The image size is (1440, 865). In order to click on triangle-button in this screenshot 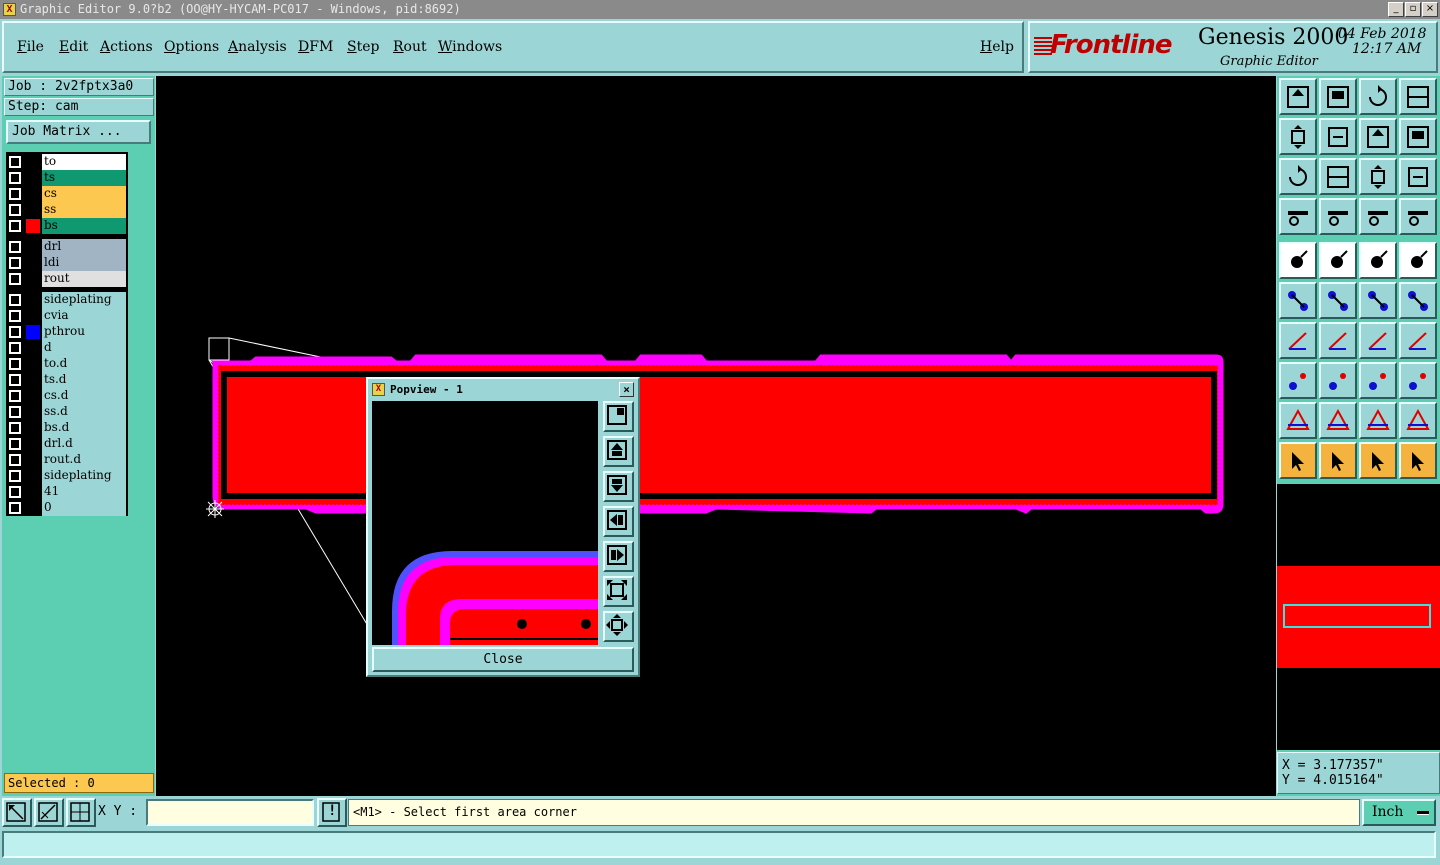, I will do `click(1298, 420)`.